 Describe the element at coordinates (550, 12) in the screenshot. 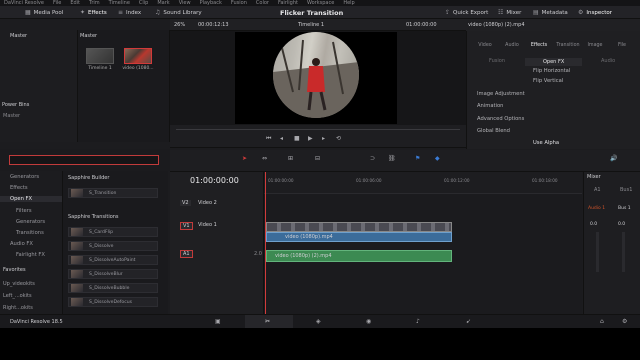

I see `metadata-button: ▤ Metadata` at that location.